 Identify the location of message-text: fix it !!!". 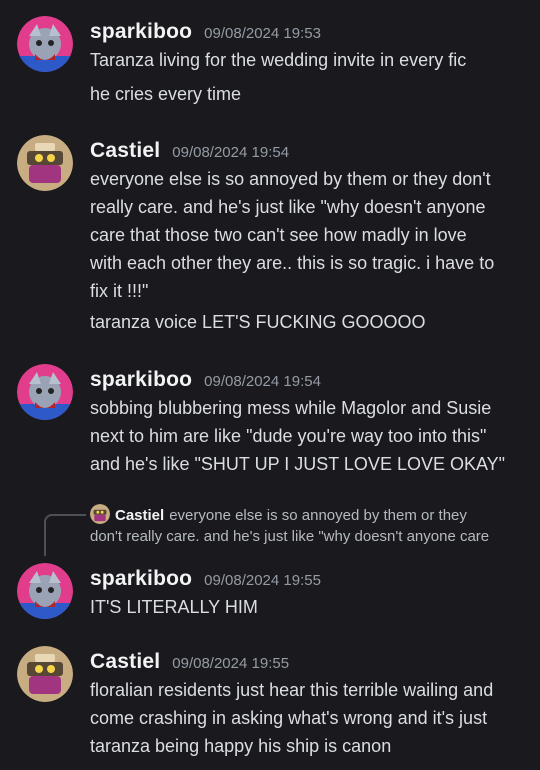
(119, 291).